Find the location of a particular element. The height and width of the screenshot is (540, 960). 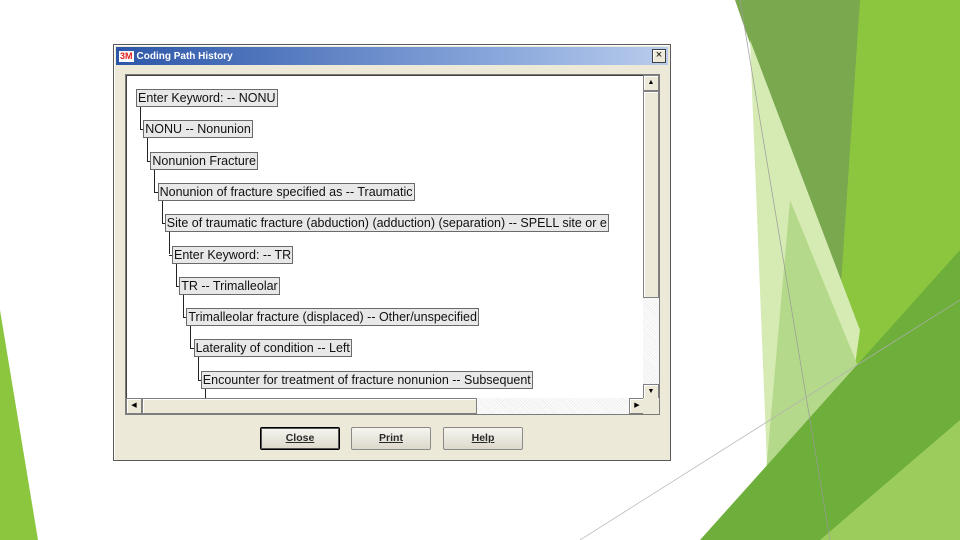

window-close-button: × is located at coordinates (659, 56).